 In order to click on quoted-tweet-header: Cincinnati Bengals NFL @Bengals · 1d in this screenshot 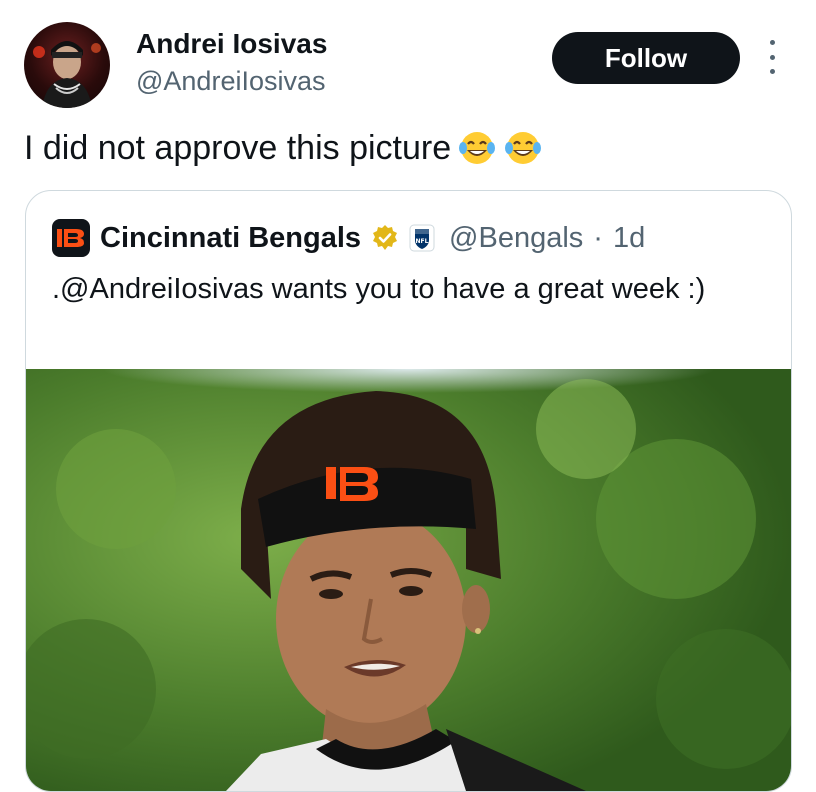, I will do `click(348, 238)`.